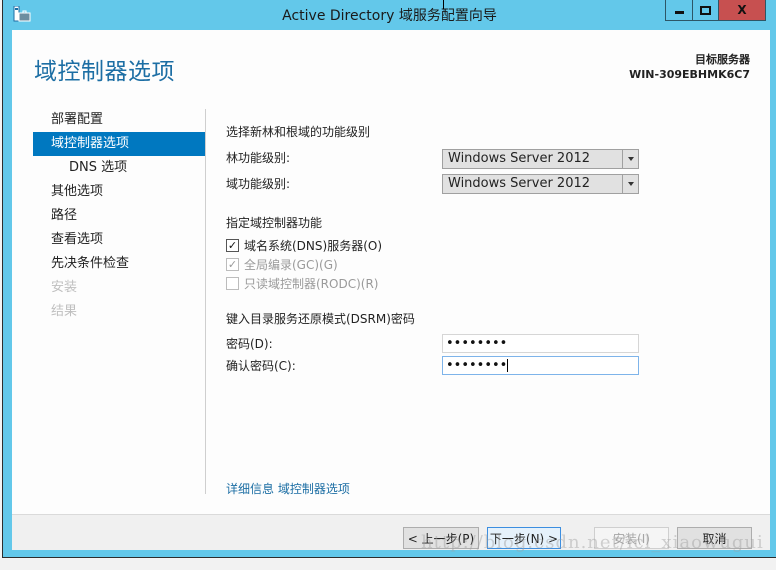 The height and width of the screenshot is (570, 776). What do you see at coordinates (119, 264) in the screenshot?
I see `nav-item-prerequisites-check: 先决条件检查` at bounding box center [119, 264].